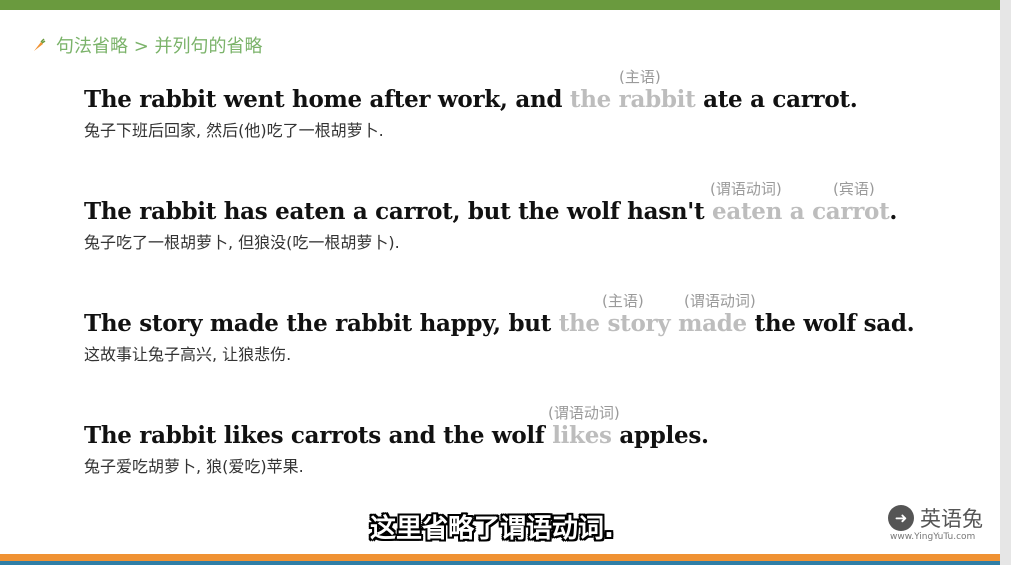 The image size is (1011, 565). I want to click on right-edge-strip, so click(1005, 282).